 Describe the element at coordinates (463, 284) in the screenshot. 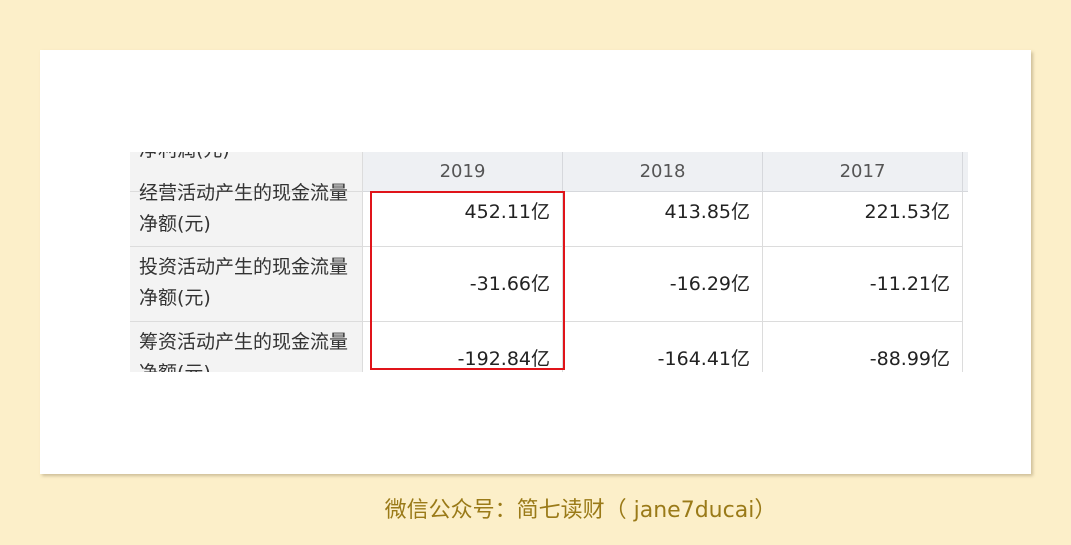

I see `value-investing-2019: -31.66亿` at that location.